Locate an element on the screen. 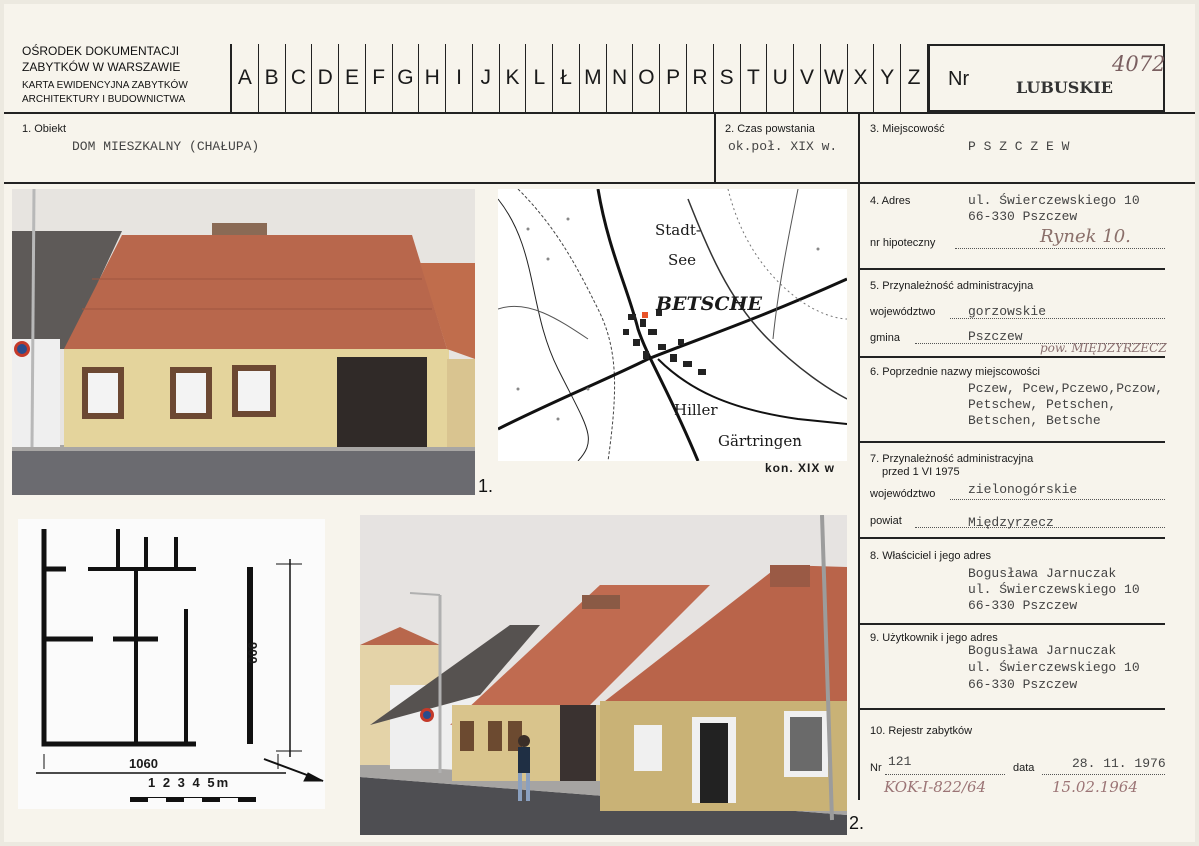 This screenshot has width=1199, height=846. poprzednie-line2: Petschew, Petschen, is located at coordinates (1042, 404).